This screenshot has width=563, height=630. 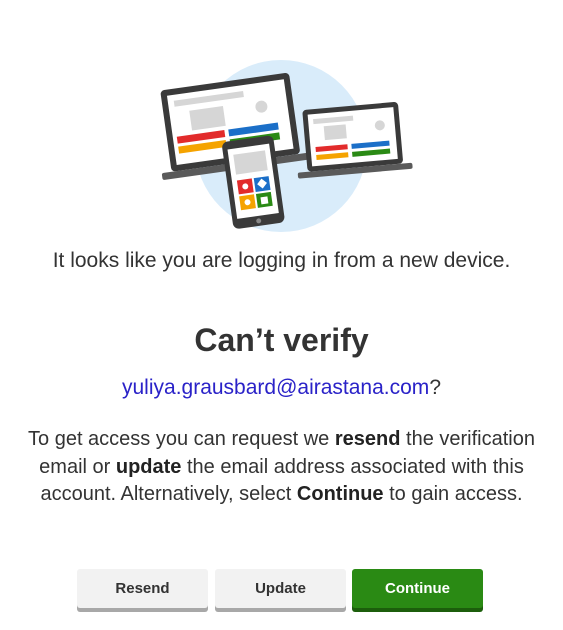 What do you see at coordinates (435, 387) in the screenshot?
I see `email-suffix: ?` at bounding box center [435, 387].